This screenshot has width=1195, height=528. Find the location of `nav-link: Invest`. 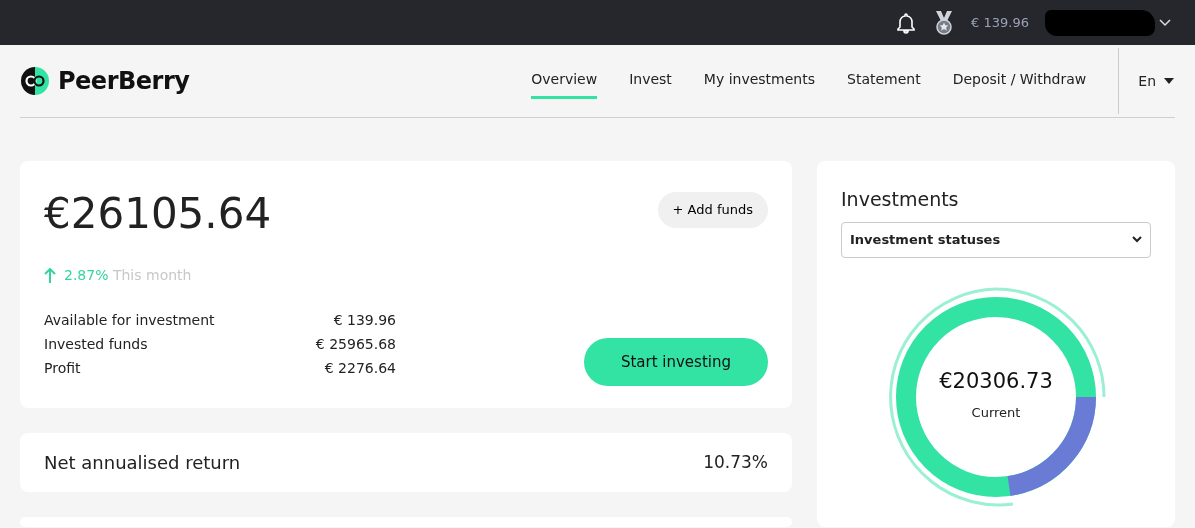

nav-link: Invest is located at coordinates (650, 81).